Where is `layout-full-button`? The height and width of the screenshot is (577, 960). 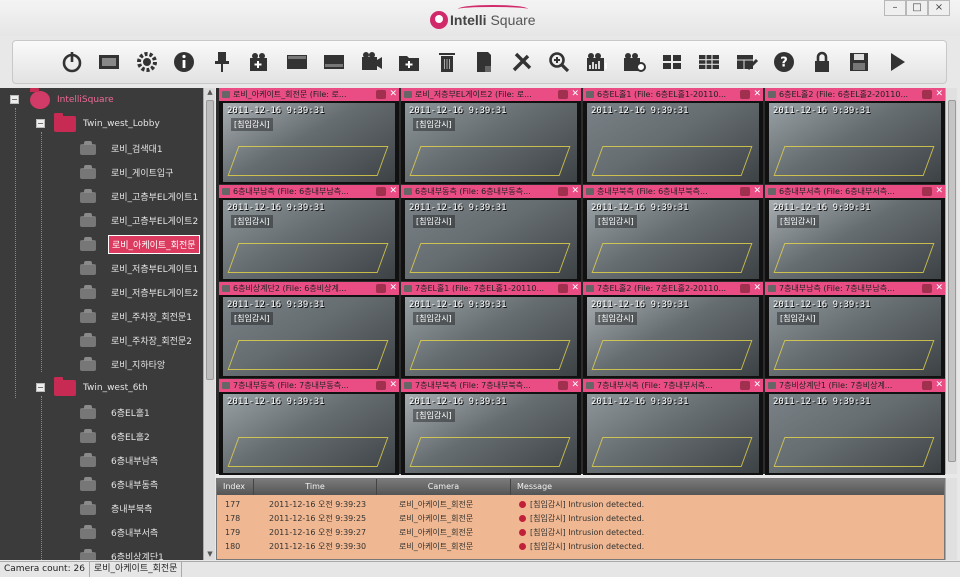 layout-full-button is located at coordinates (297, 62).